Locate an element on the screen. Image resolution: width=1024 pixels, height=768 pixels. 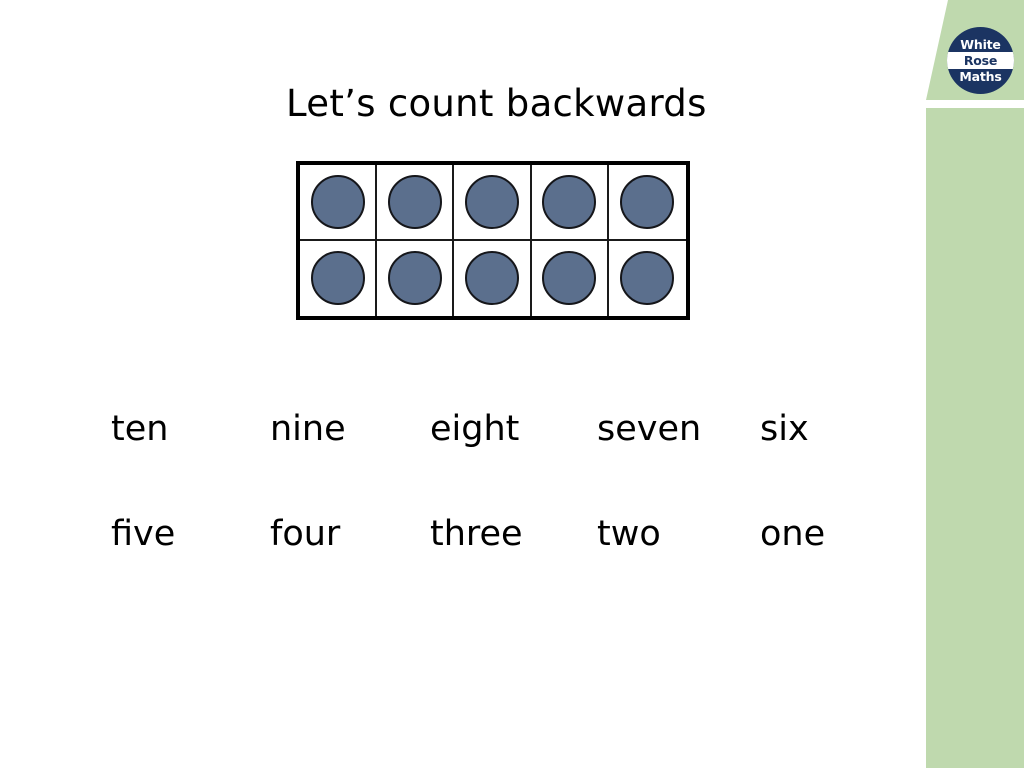
number-word-six: six is located at coordinates (784, 429).